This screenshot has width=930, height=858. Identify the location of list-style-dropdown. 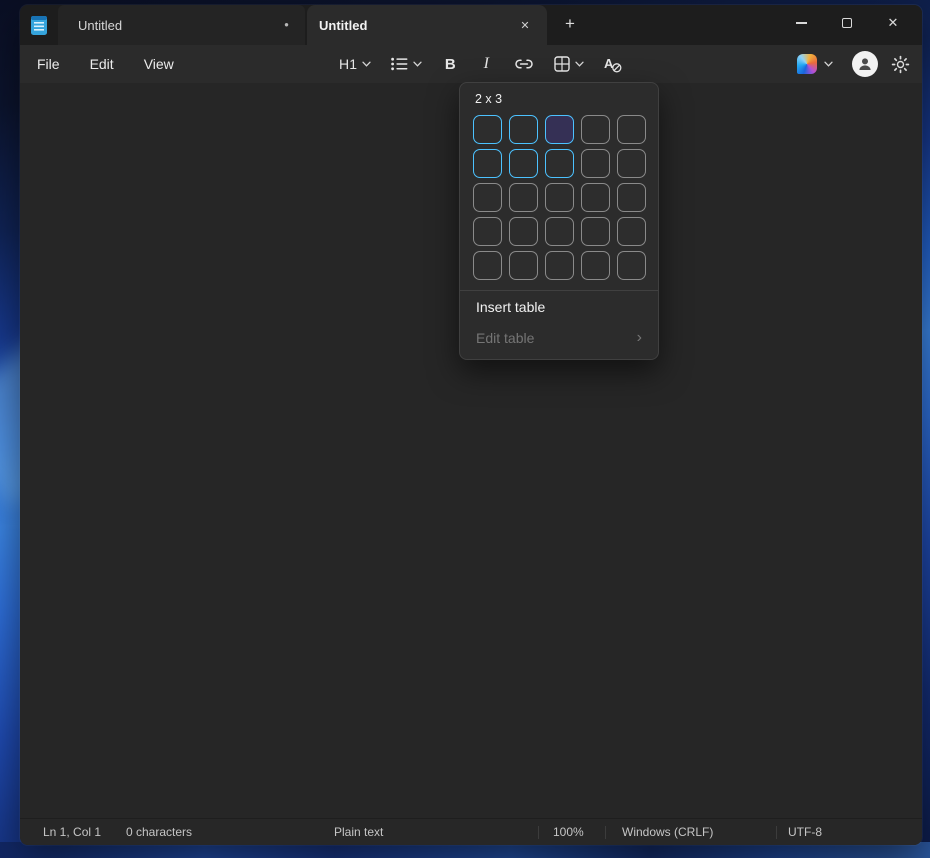
(406, 64).